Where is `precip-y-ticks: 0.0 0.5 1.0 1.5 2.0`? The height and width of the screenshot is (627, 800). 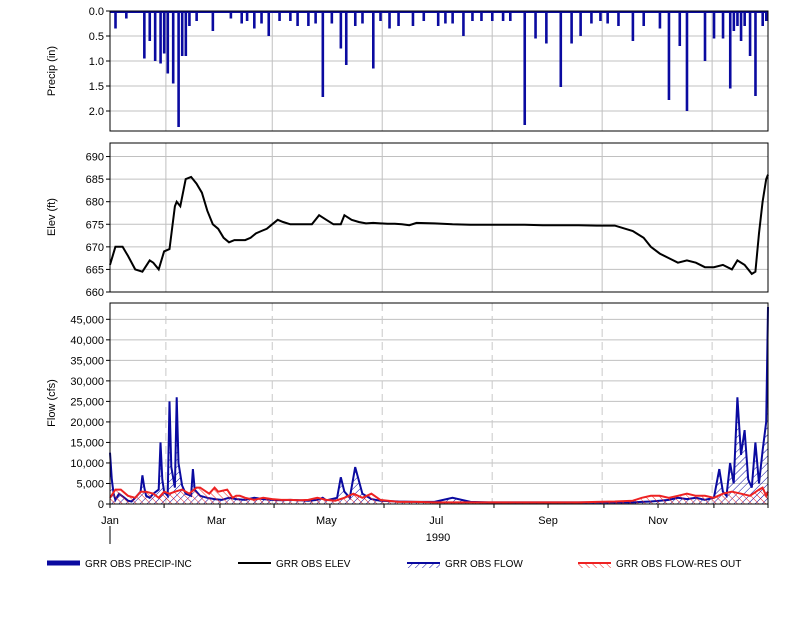 precip-y-ticks: 0.0 0.5 1.0 1.5 2.0 is located at coordinates (99, 62).